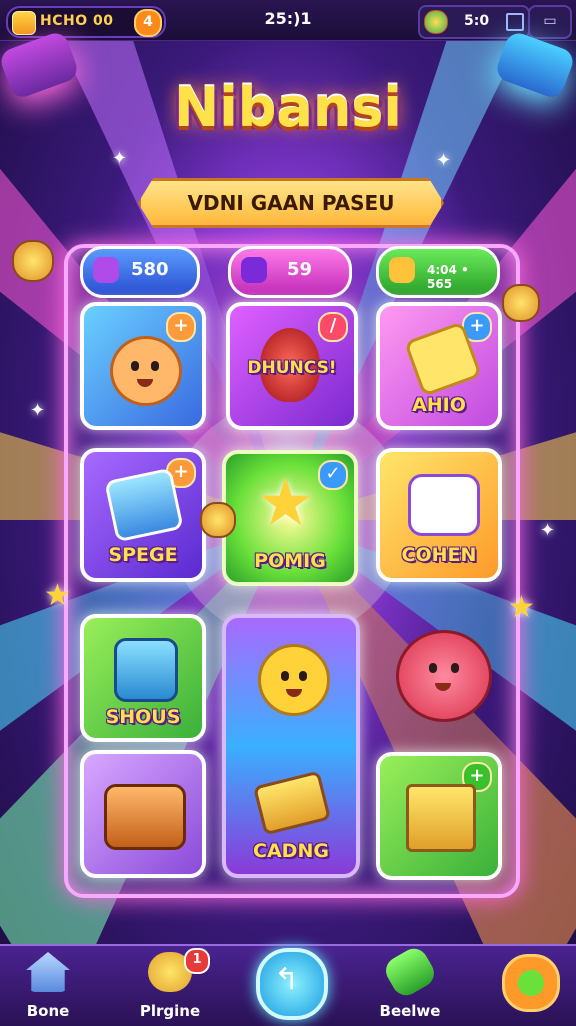  I want to click on nav-wrench-label: Beelwe, so click(410, 1011).